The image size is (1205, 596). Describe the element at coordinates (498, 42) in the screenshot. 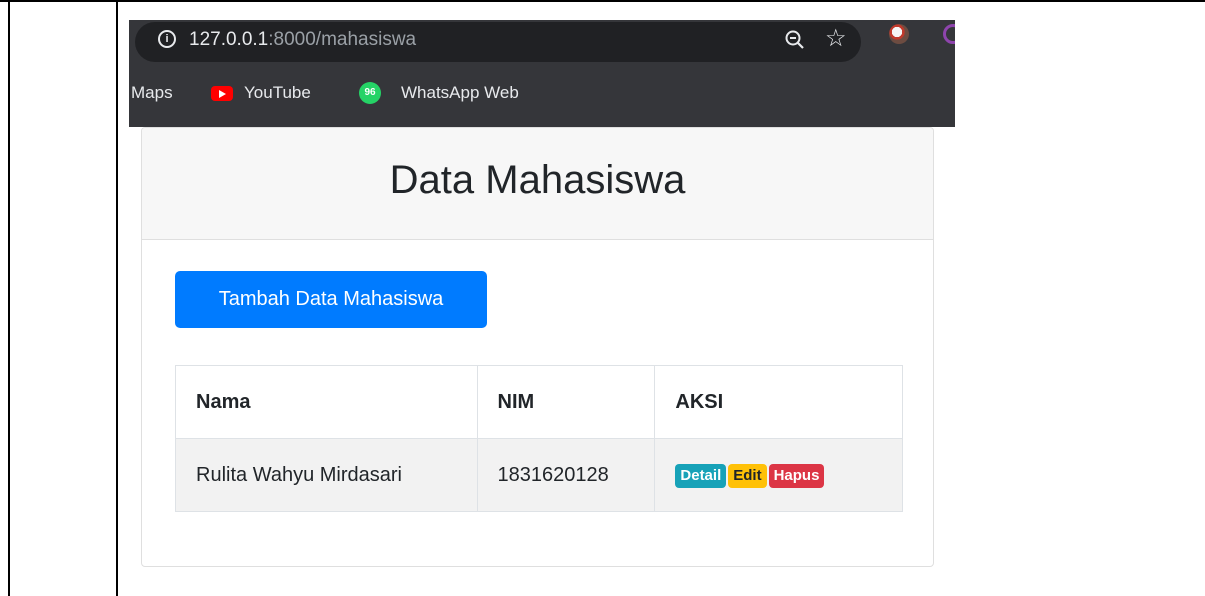

I see `address-bar: i 127.0.0.1:8000/mahasiswa ☆` at that location.